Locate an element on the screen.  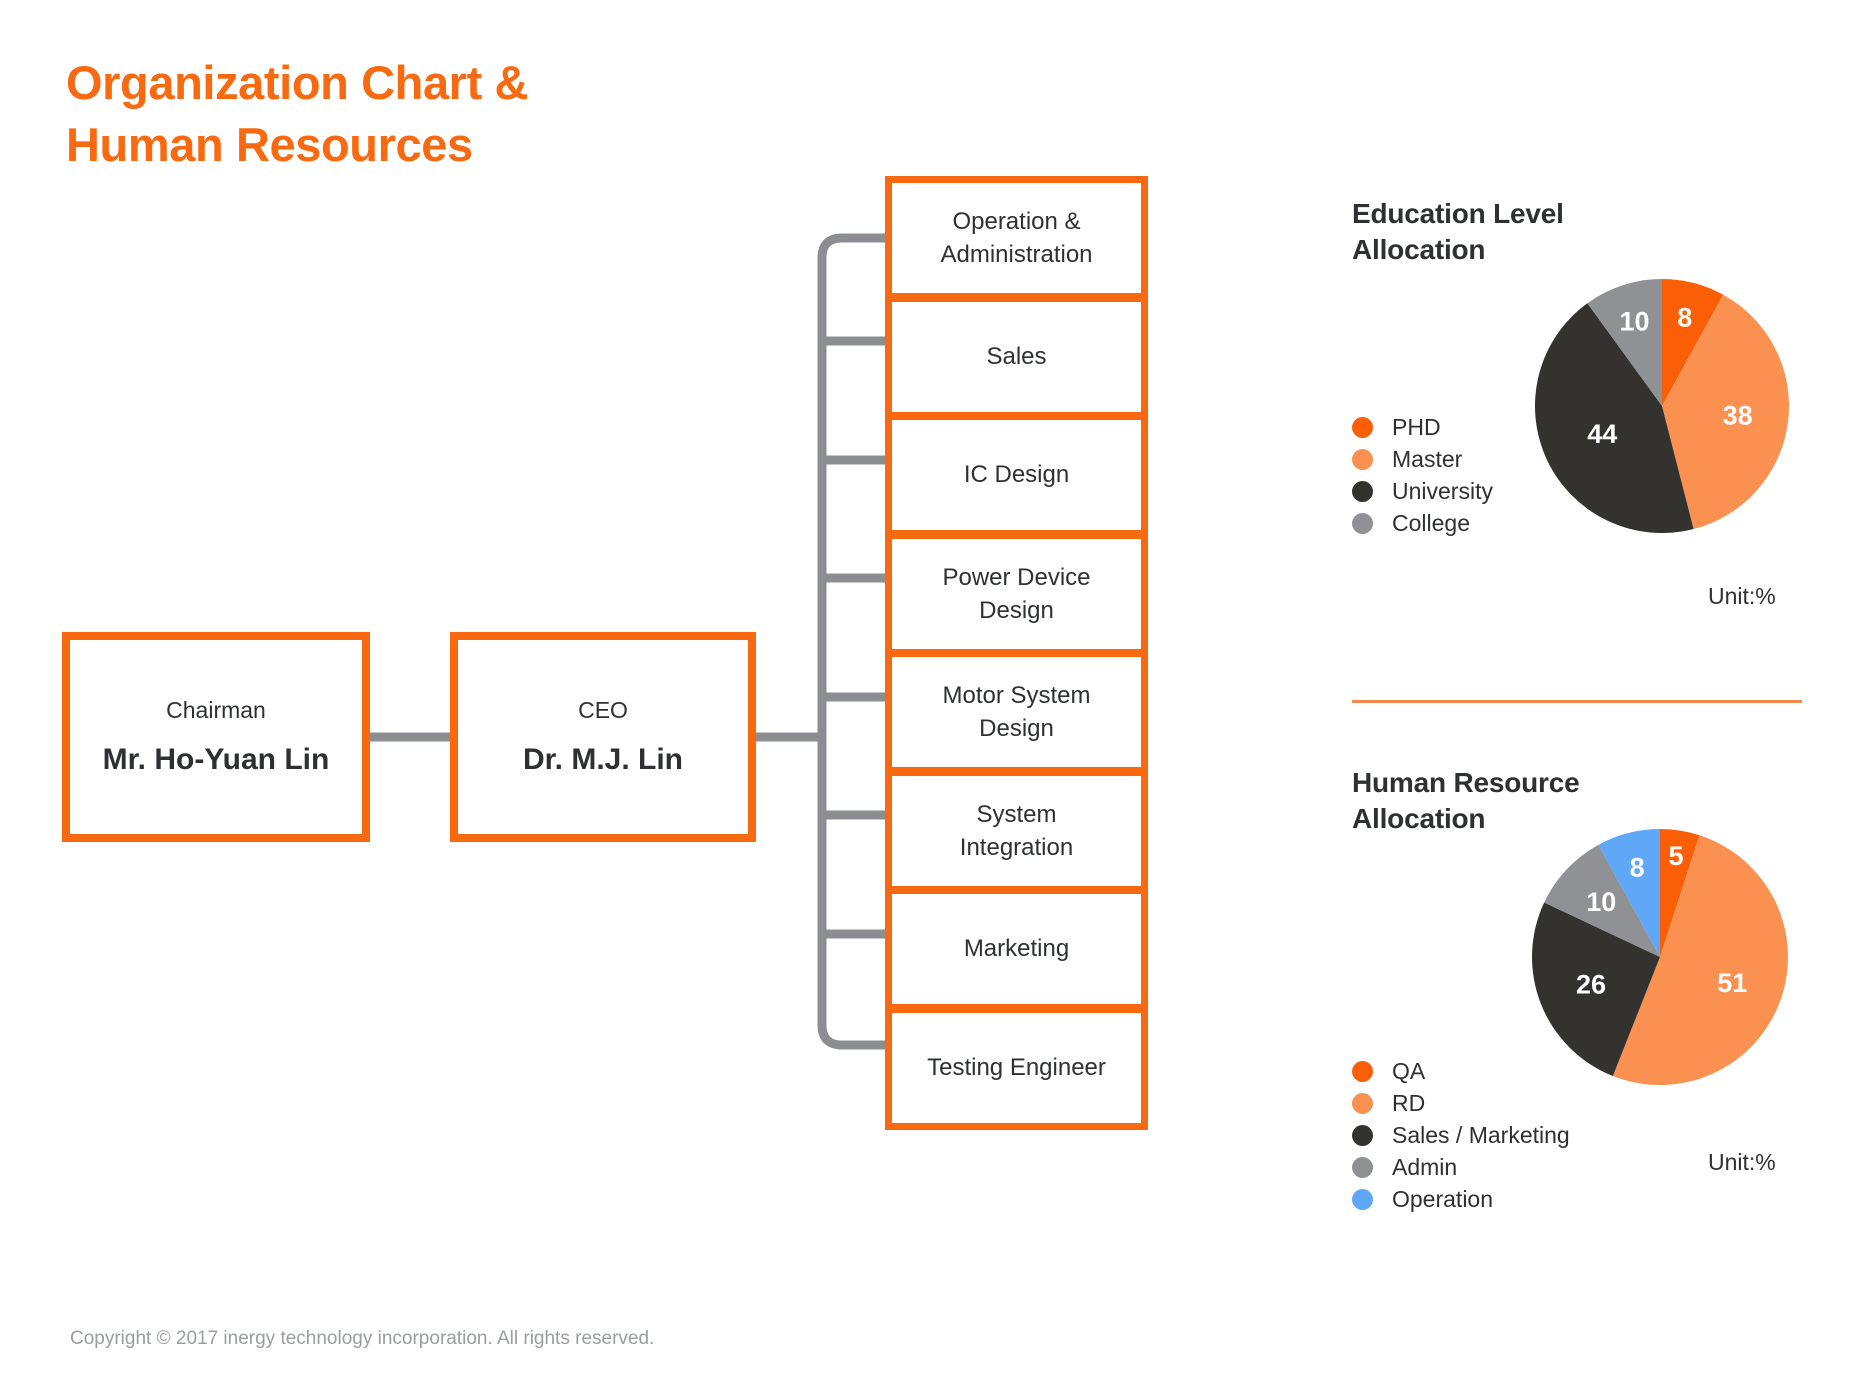
legend-item-sales-marketing: Sales / Marketing is located at coordinates (1461, 1135).